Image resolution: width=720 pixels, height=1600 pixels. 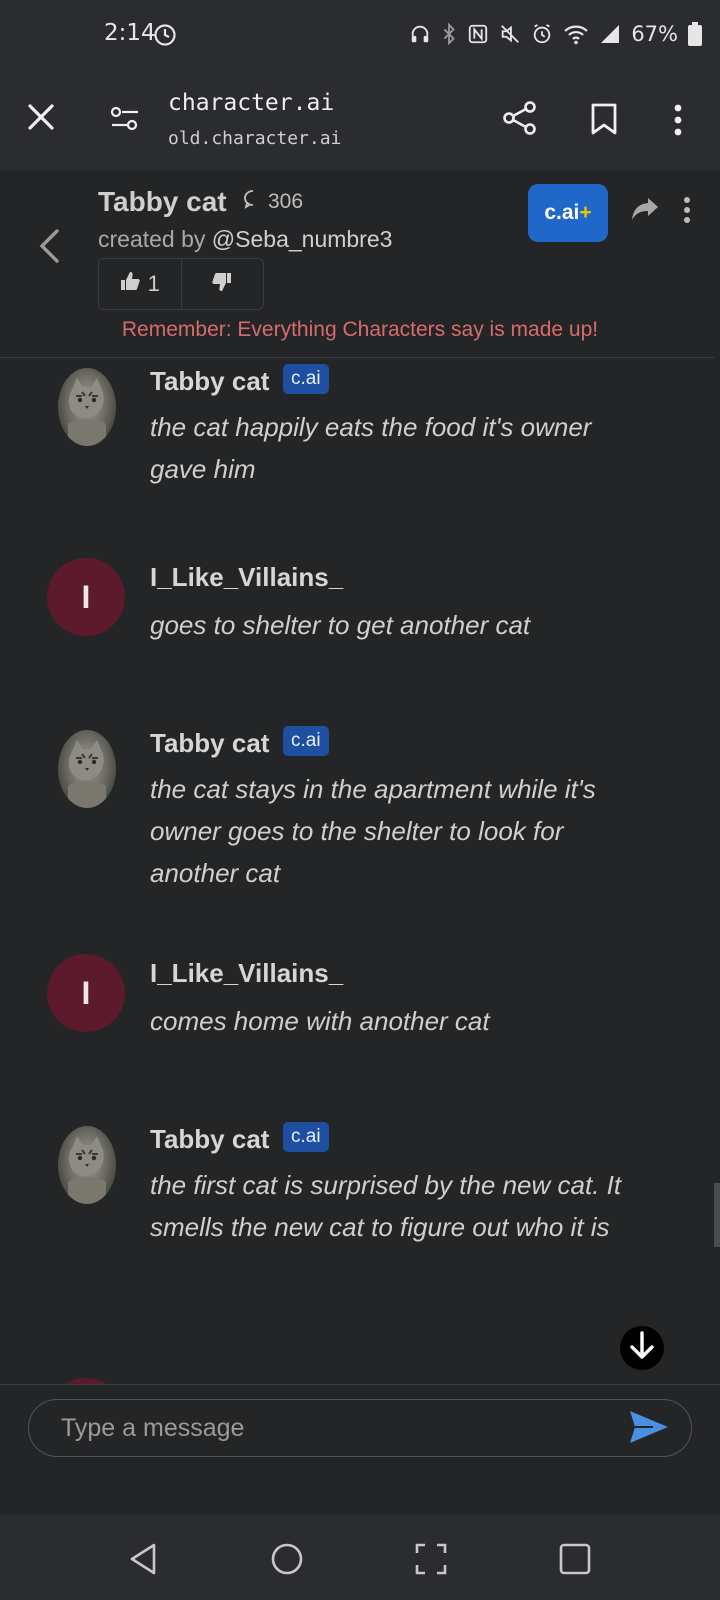 I want to click on close-tab-button, so click(x=41, y=119).